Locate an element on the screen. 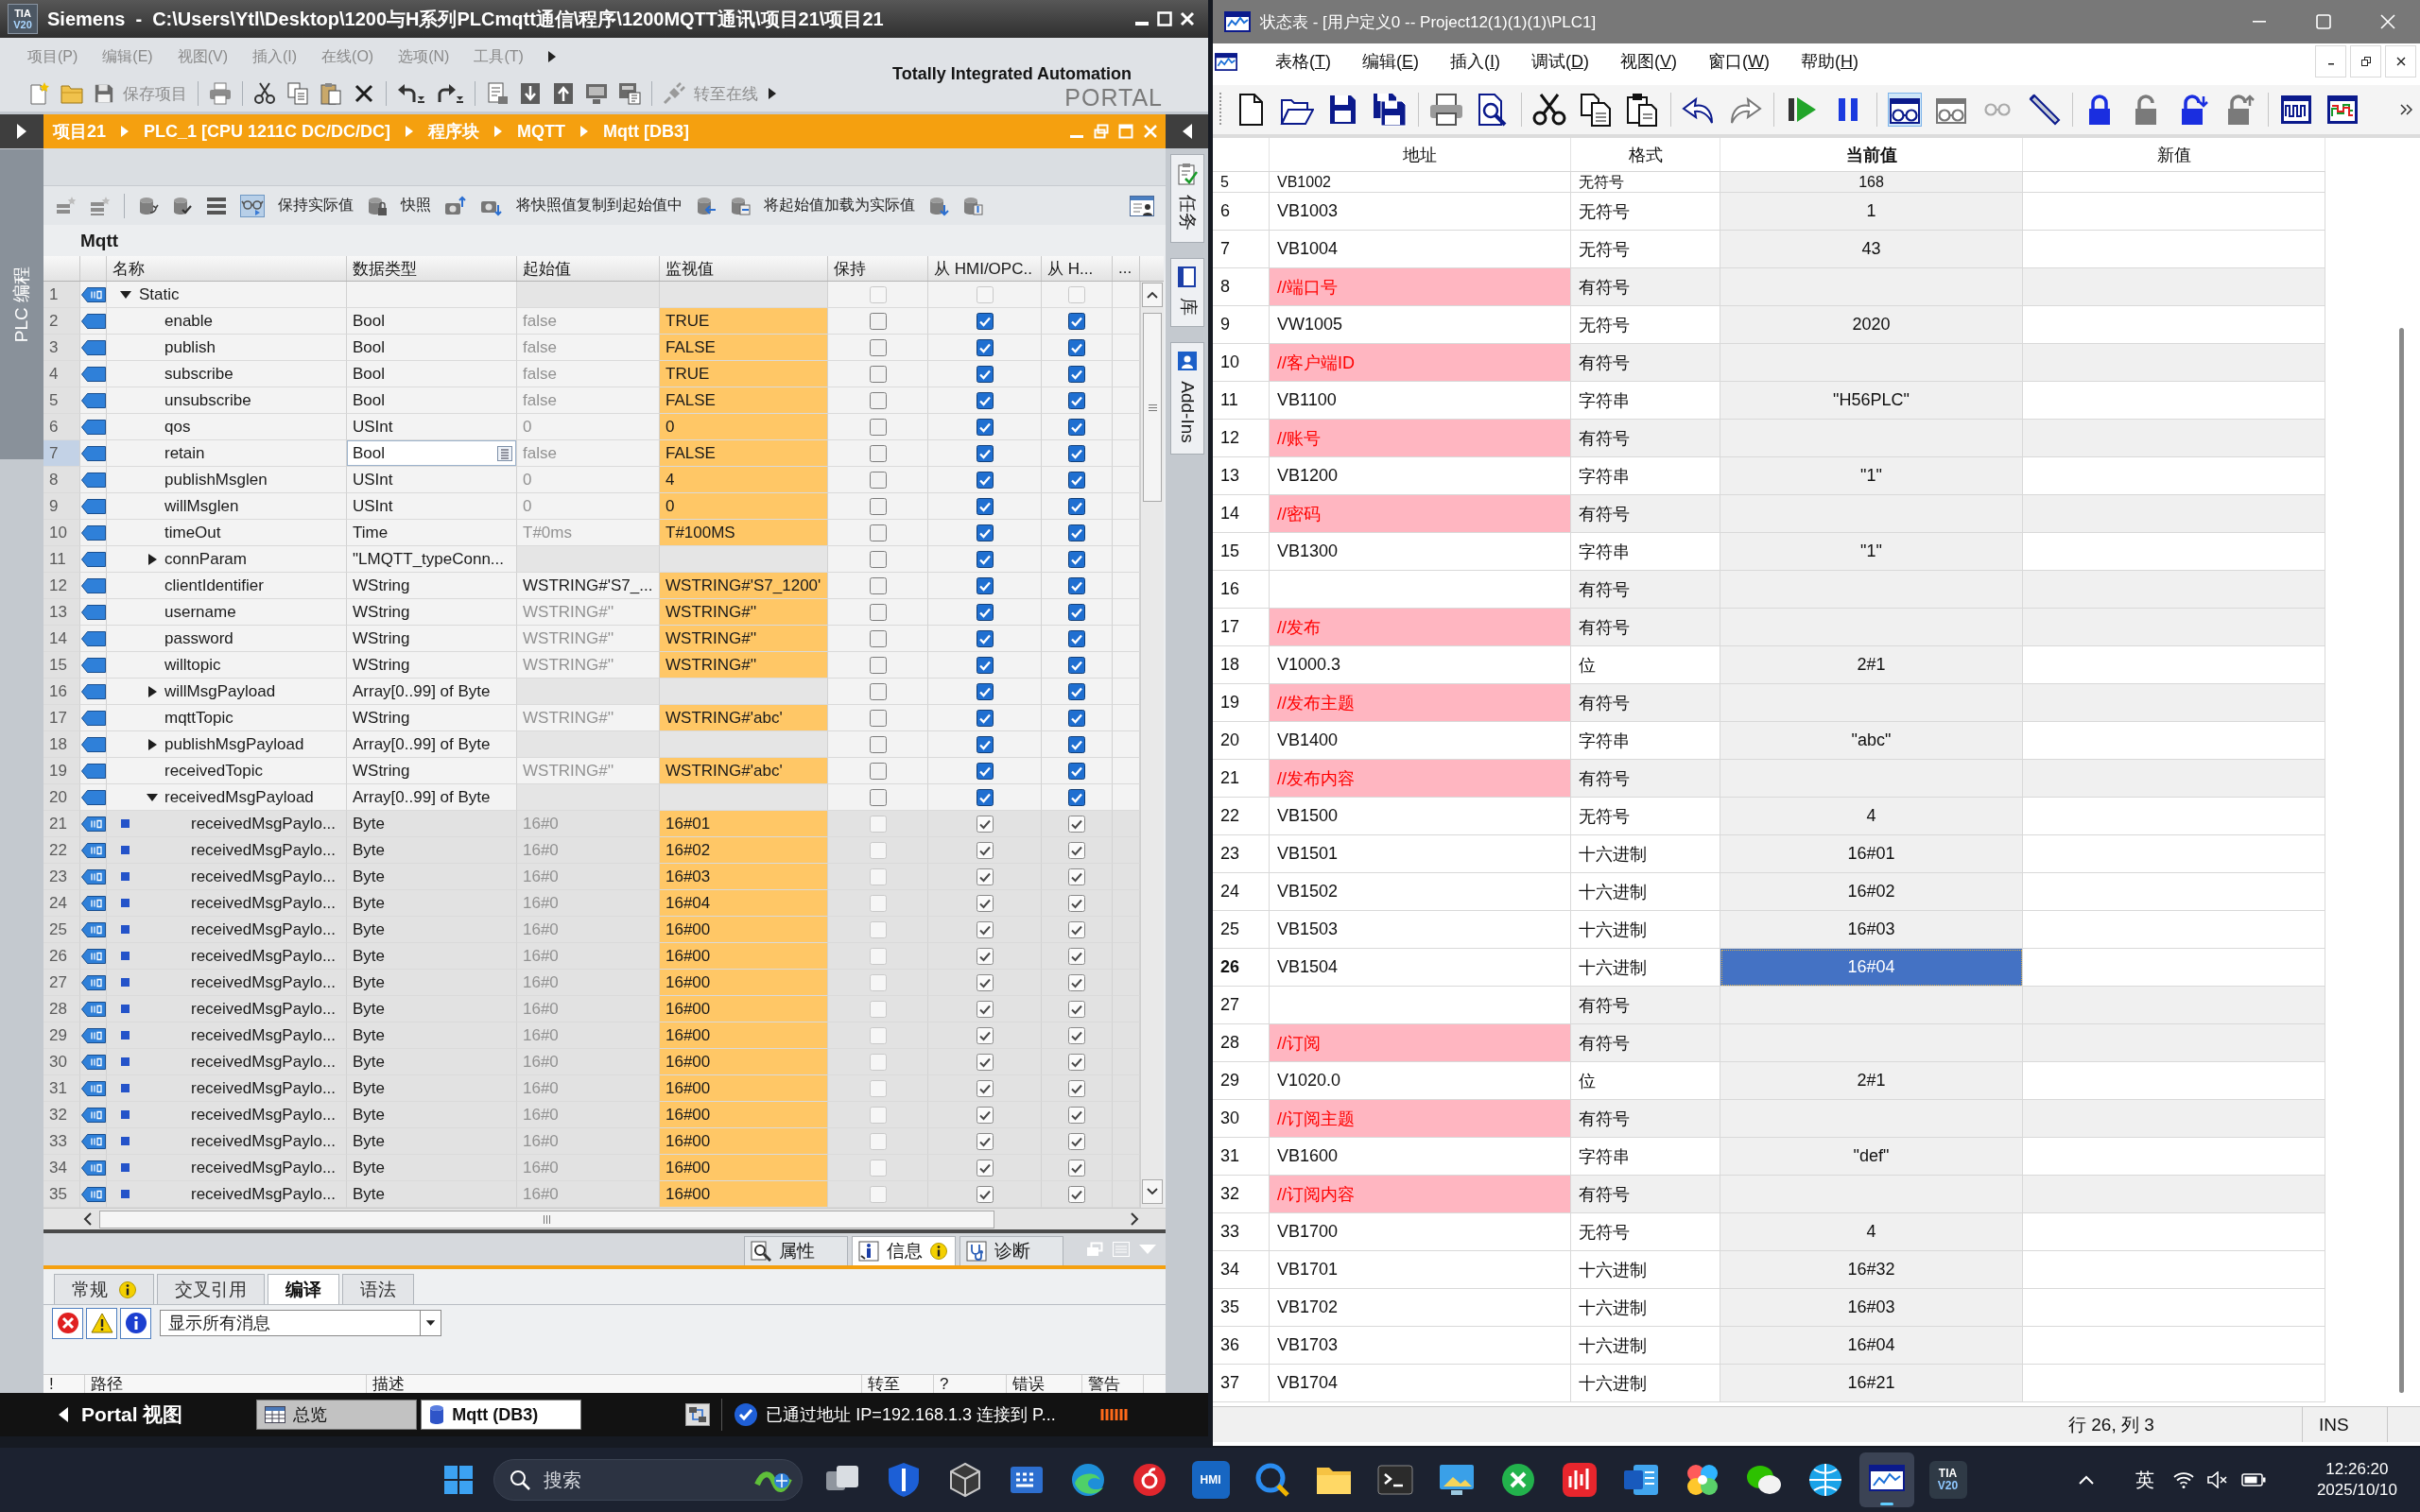 This screenshot has width=2420, height=1512. pencil-icon is located at coordinates (2044, 110).